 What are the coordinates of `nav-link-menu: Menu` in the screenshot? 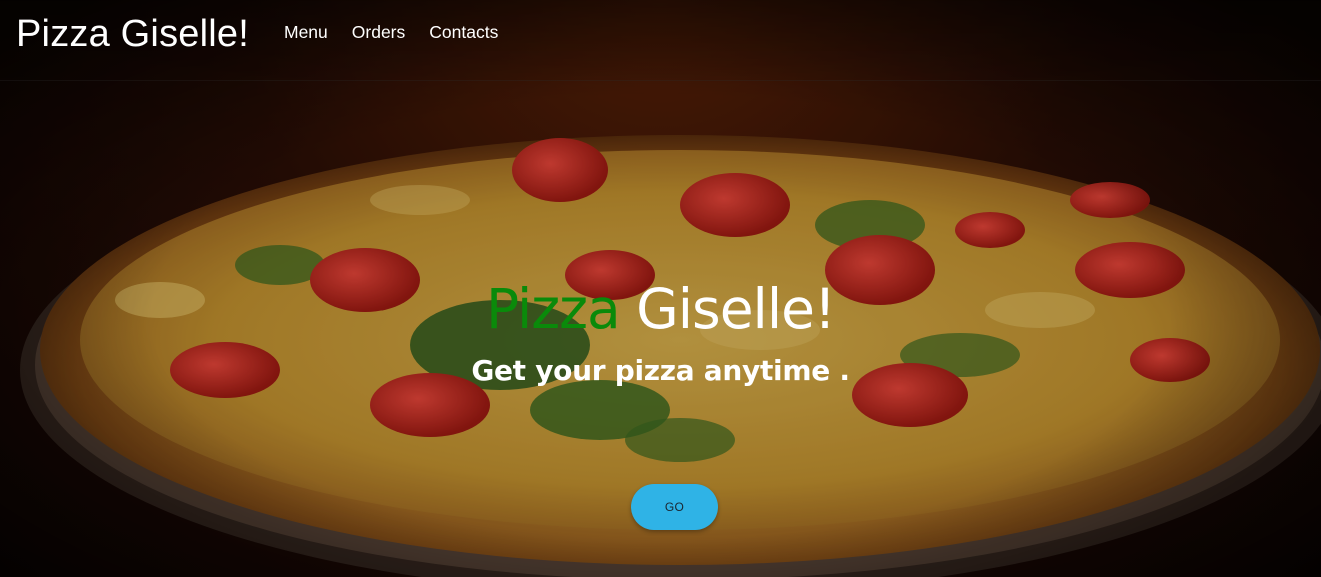 It's located at (306, 32).